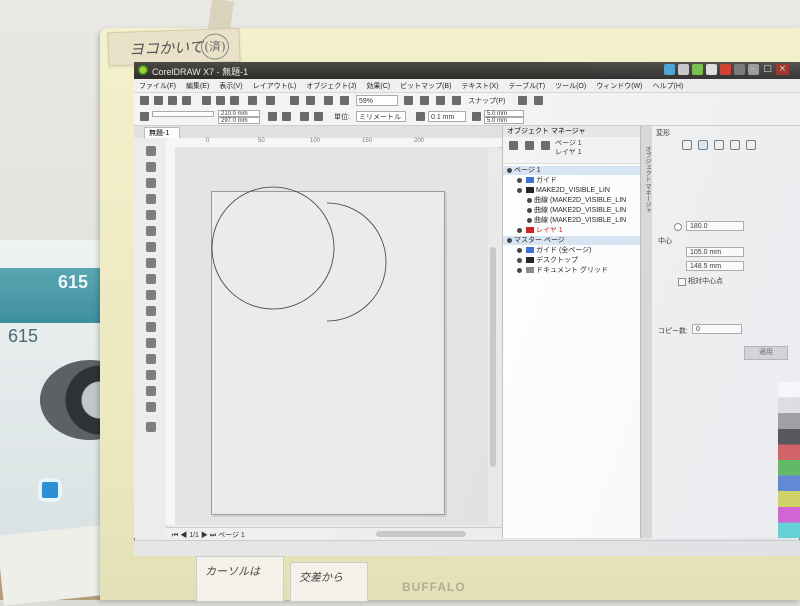 This screenshot has width=800, height=606. What do you see at coordinates (687, 145) in the screenshot?
I see `position-icon` at bounding box center [687, 145].